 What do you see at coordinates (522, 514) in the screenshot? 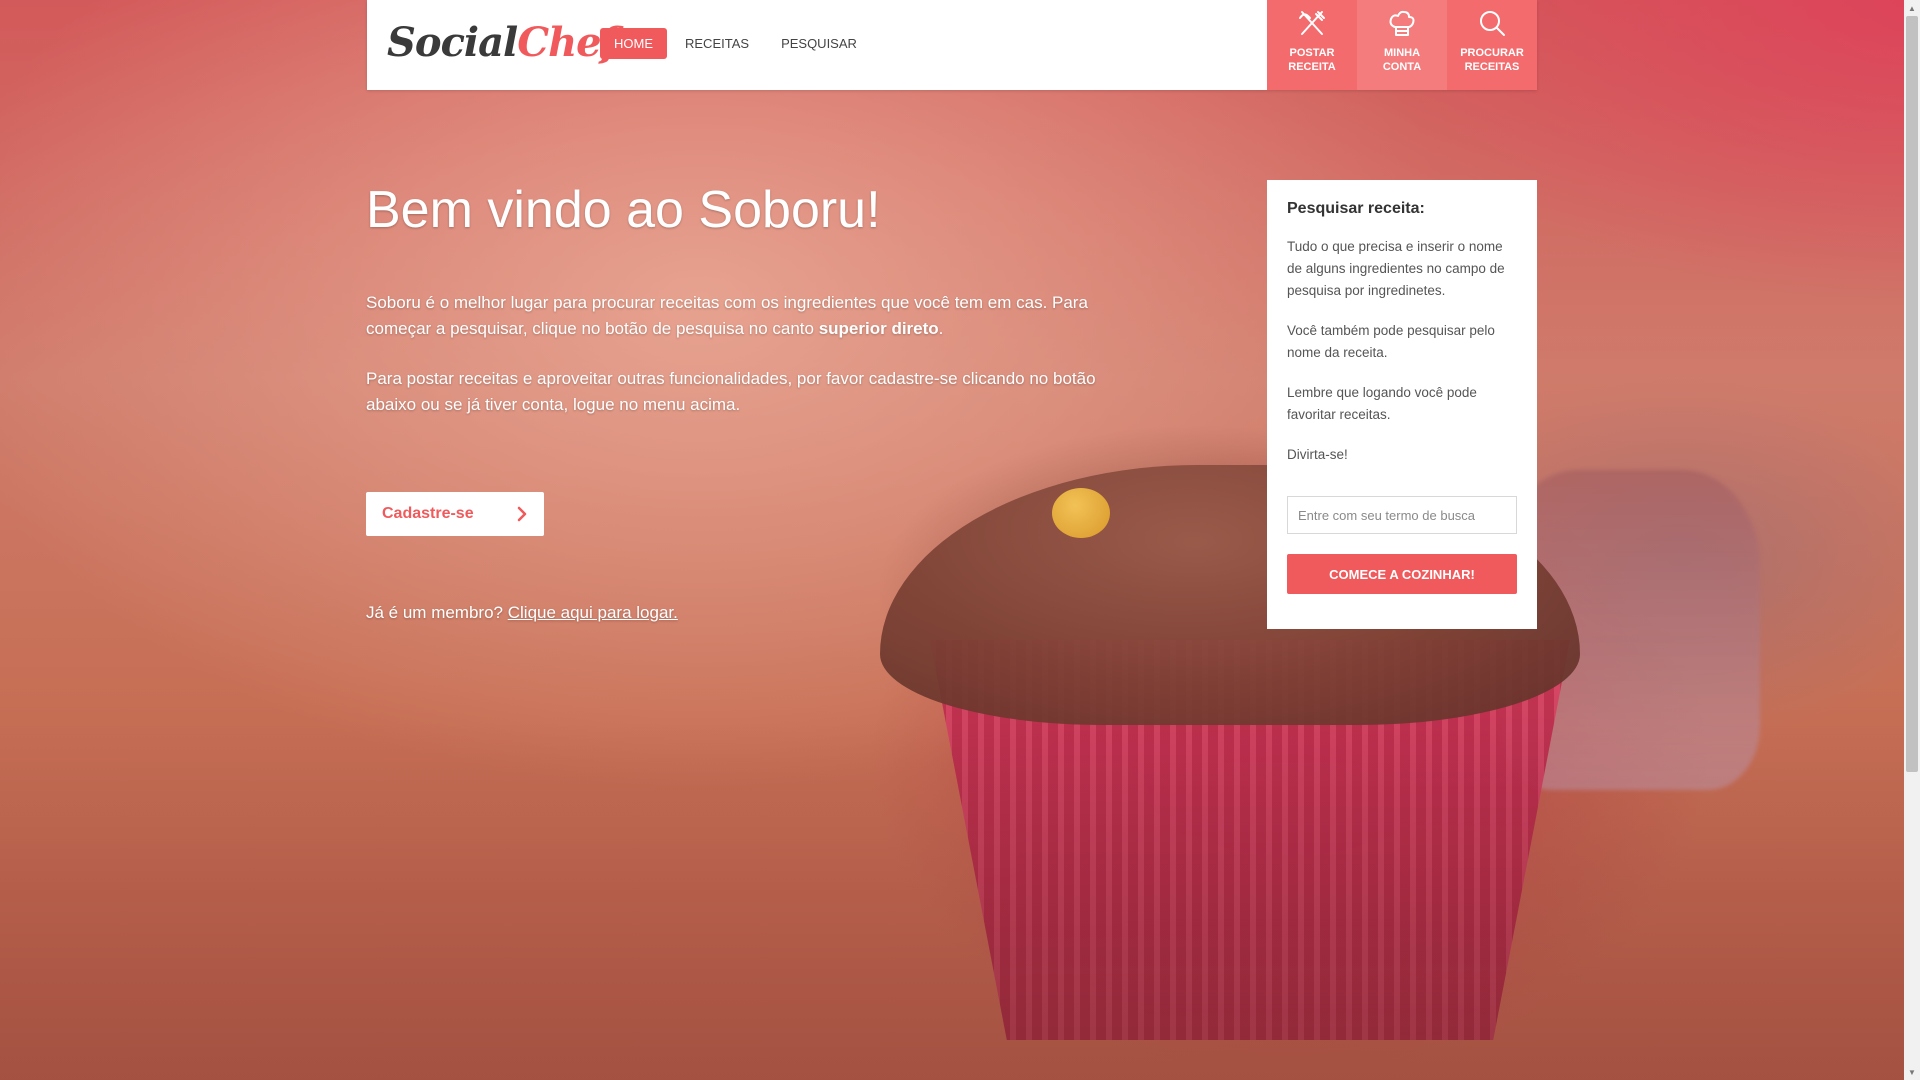
I see `chevron-right-icon` at bounding box center [522, 514].